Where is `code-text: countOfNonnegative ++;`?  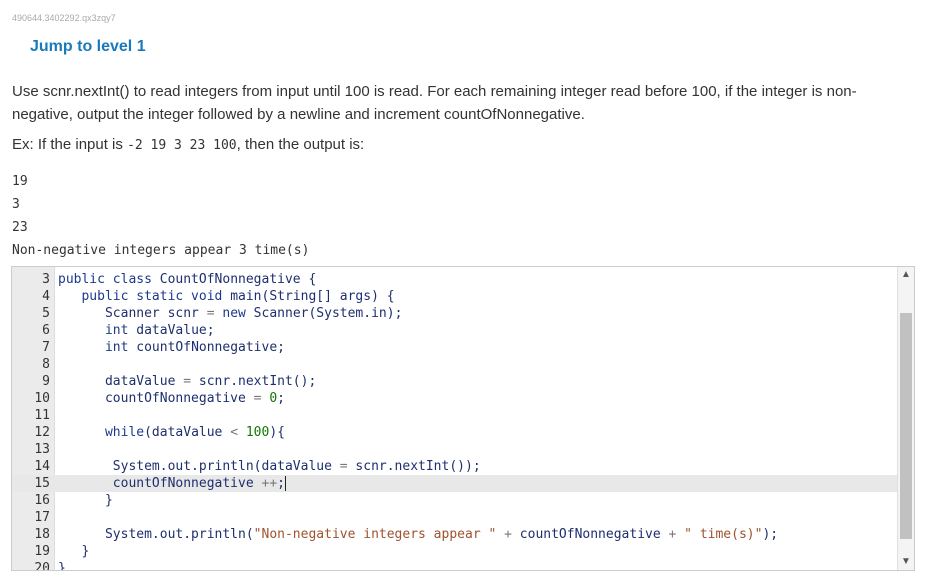 code-text: countOfNonnegative ++; is located at coordinates (172, 483).